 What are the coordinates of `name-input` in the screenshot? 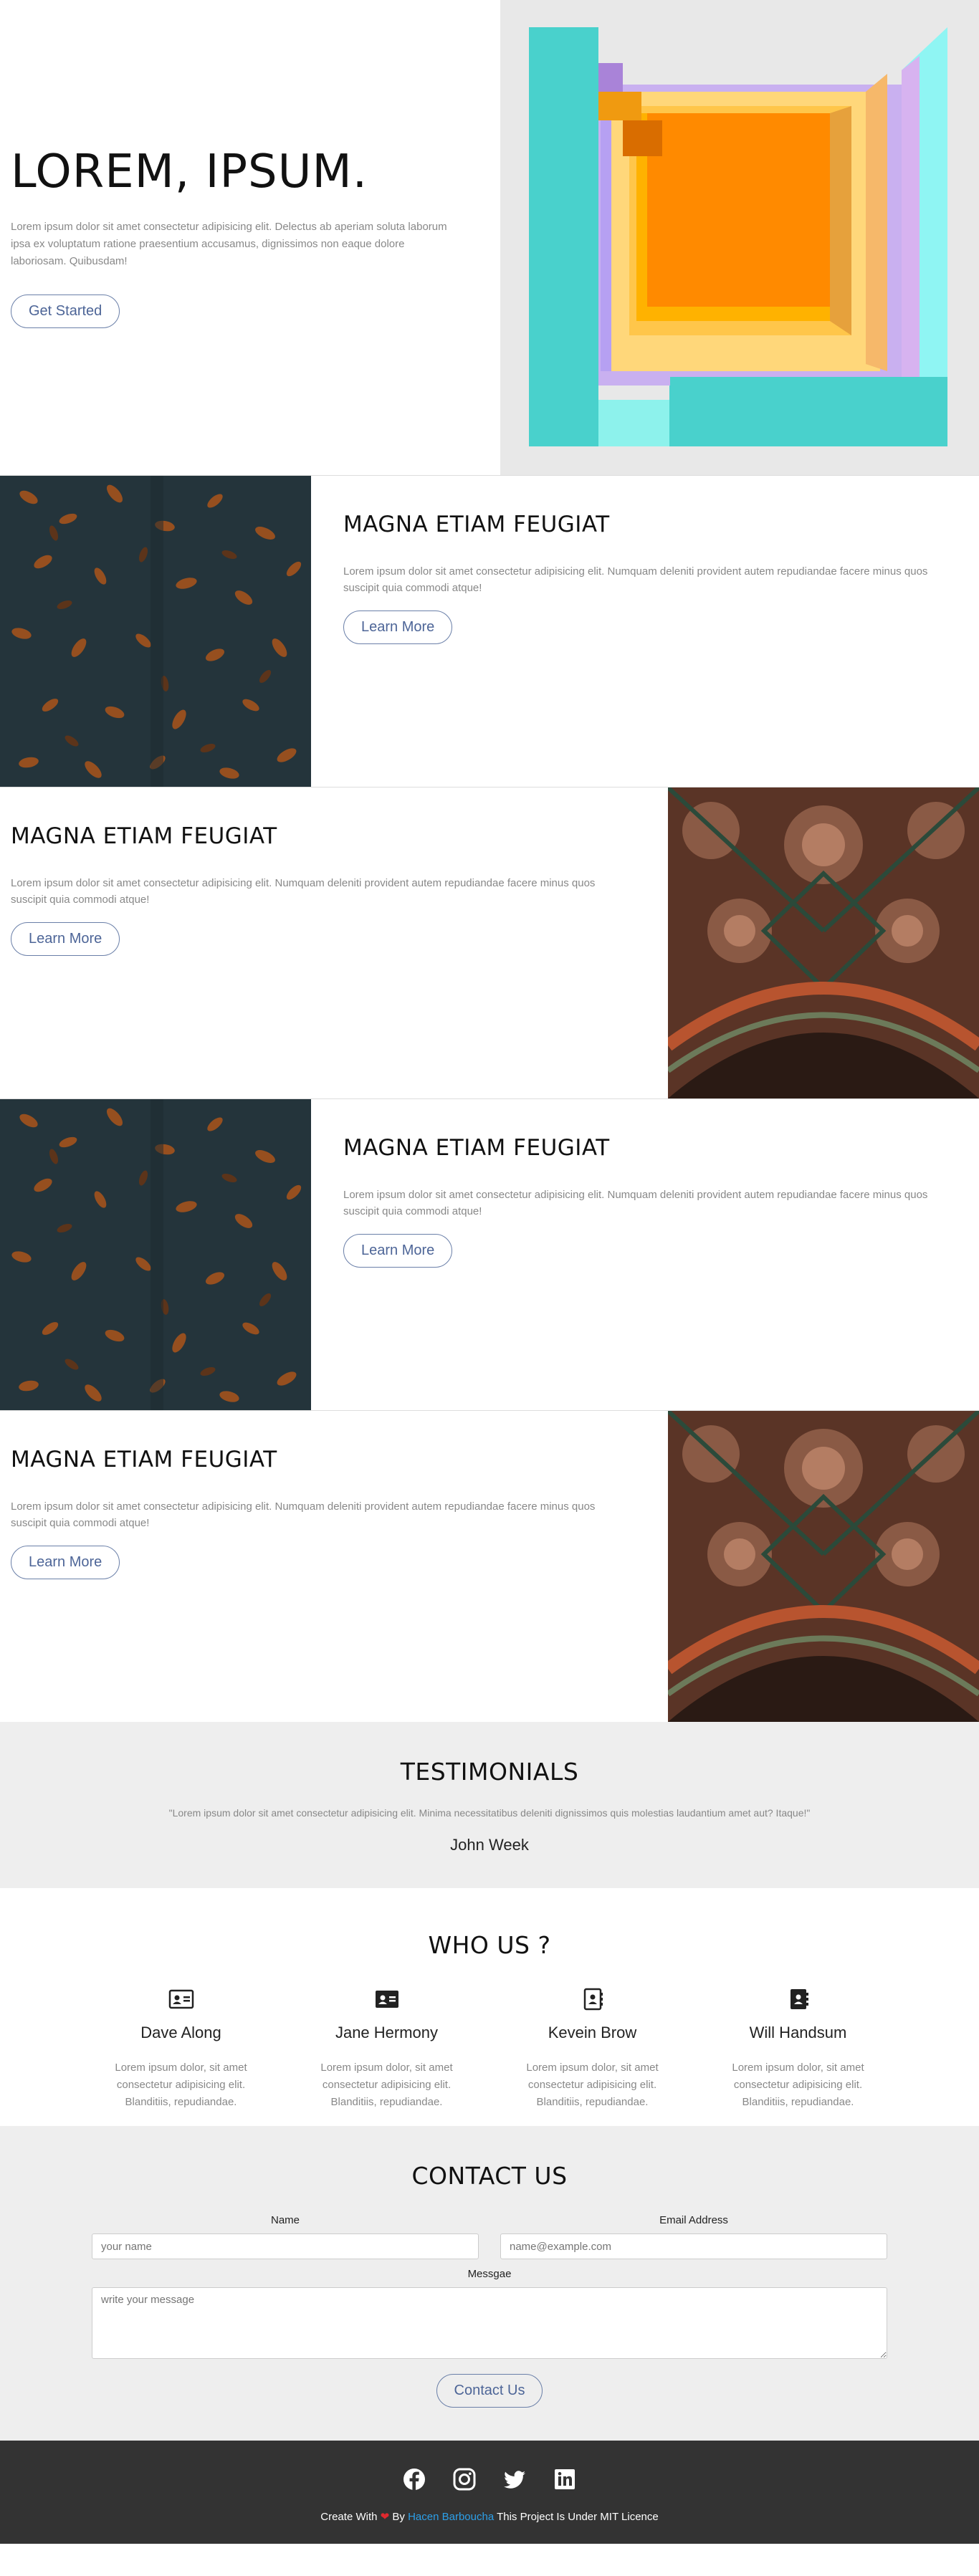 It's located at (285, 2246).